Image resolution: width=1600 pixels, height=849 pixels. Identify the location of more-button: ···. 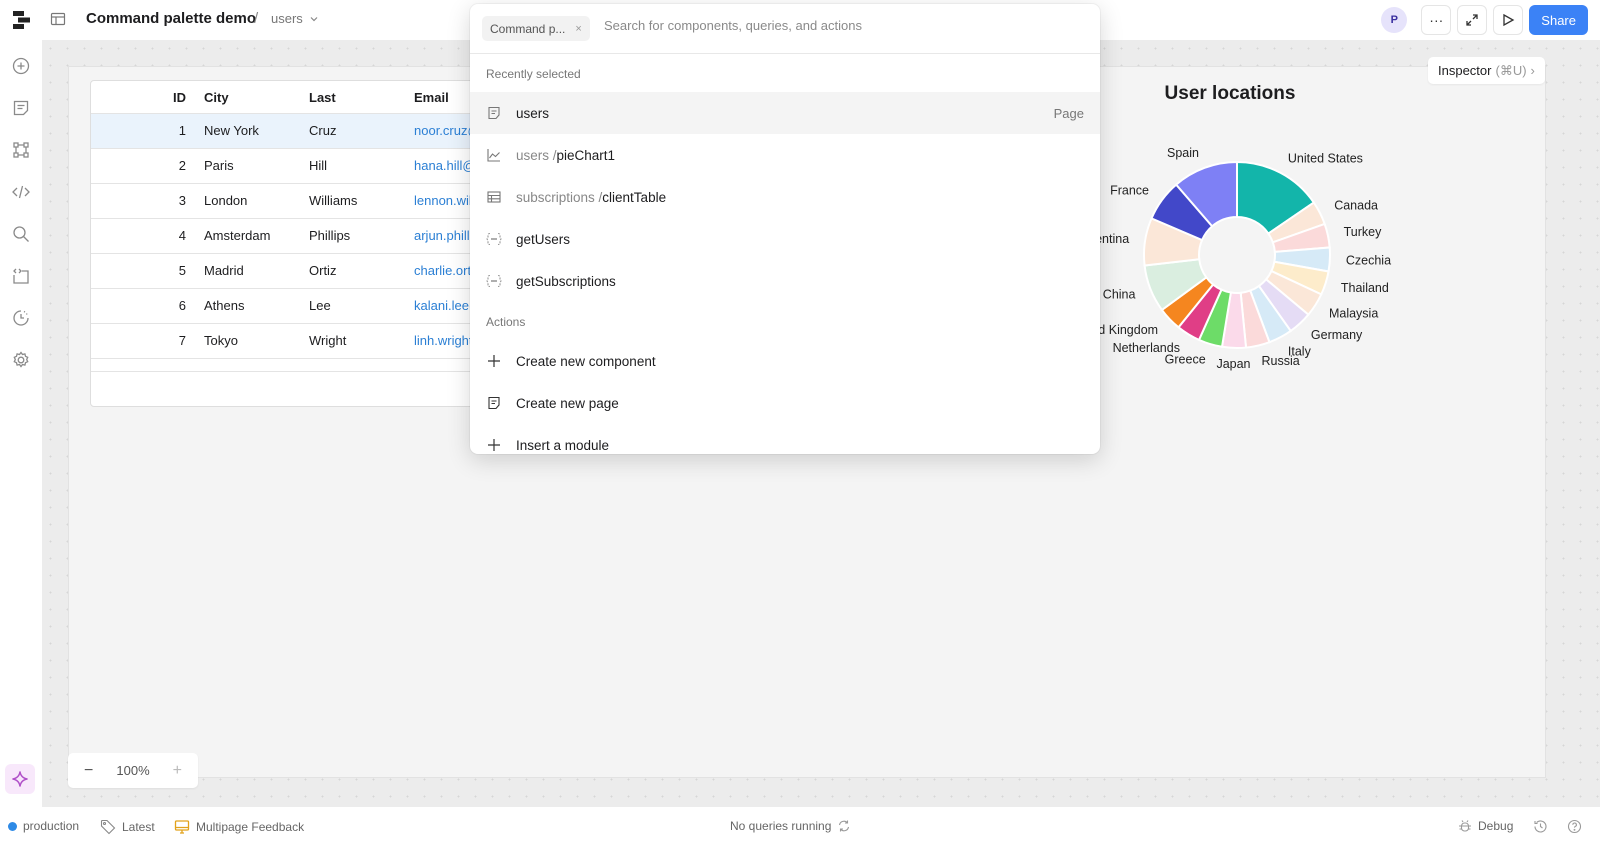
(1436, 20).